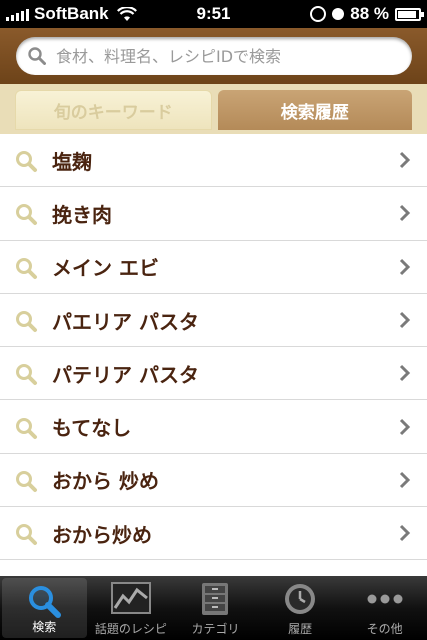  What do you see at coordinates (130, 629) in the screenshot?
I see `tabbar-label: 話題のレシピ` at bounding box center [130, 629].